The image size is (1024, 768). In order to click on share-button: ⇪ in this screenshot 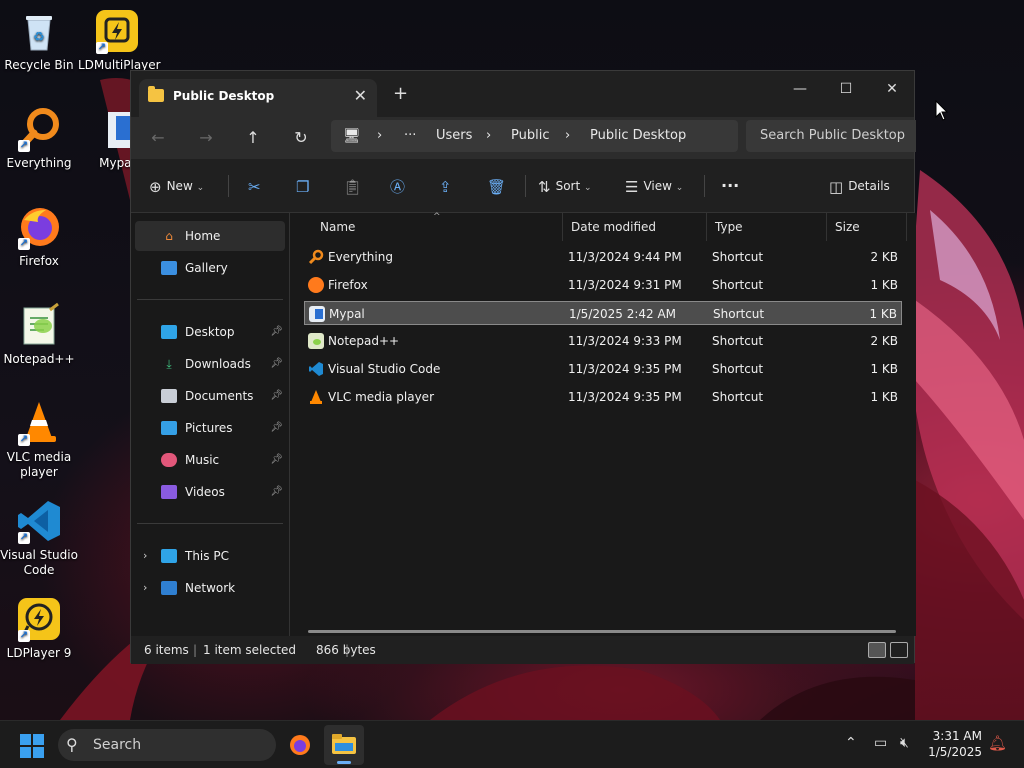, I will do `click(448, 186)`.